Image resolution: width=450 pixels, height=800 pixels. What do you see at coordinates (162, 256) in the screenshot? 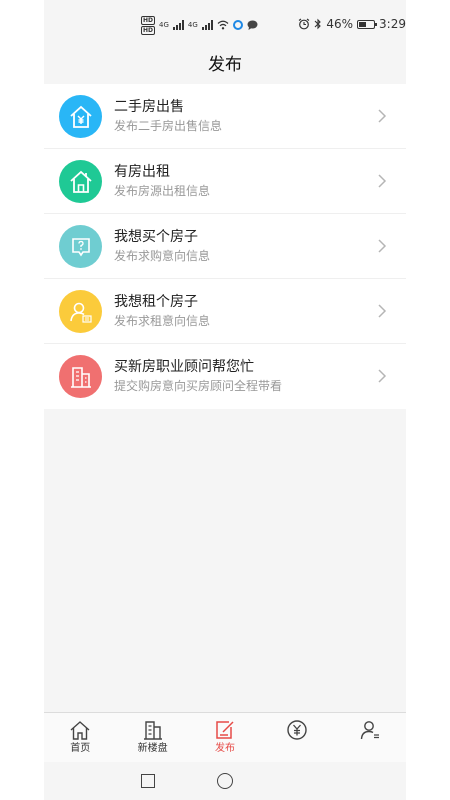
I see `menu-item-subtitle: 发布求购意向信息` at bounding box center [162, 256].